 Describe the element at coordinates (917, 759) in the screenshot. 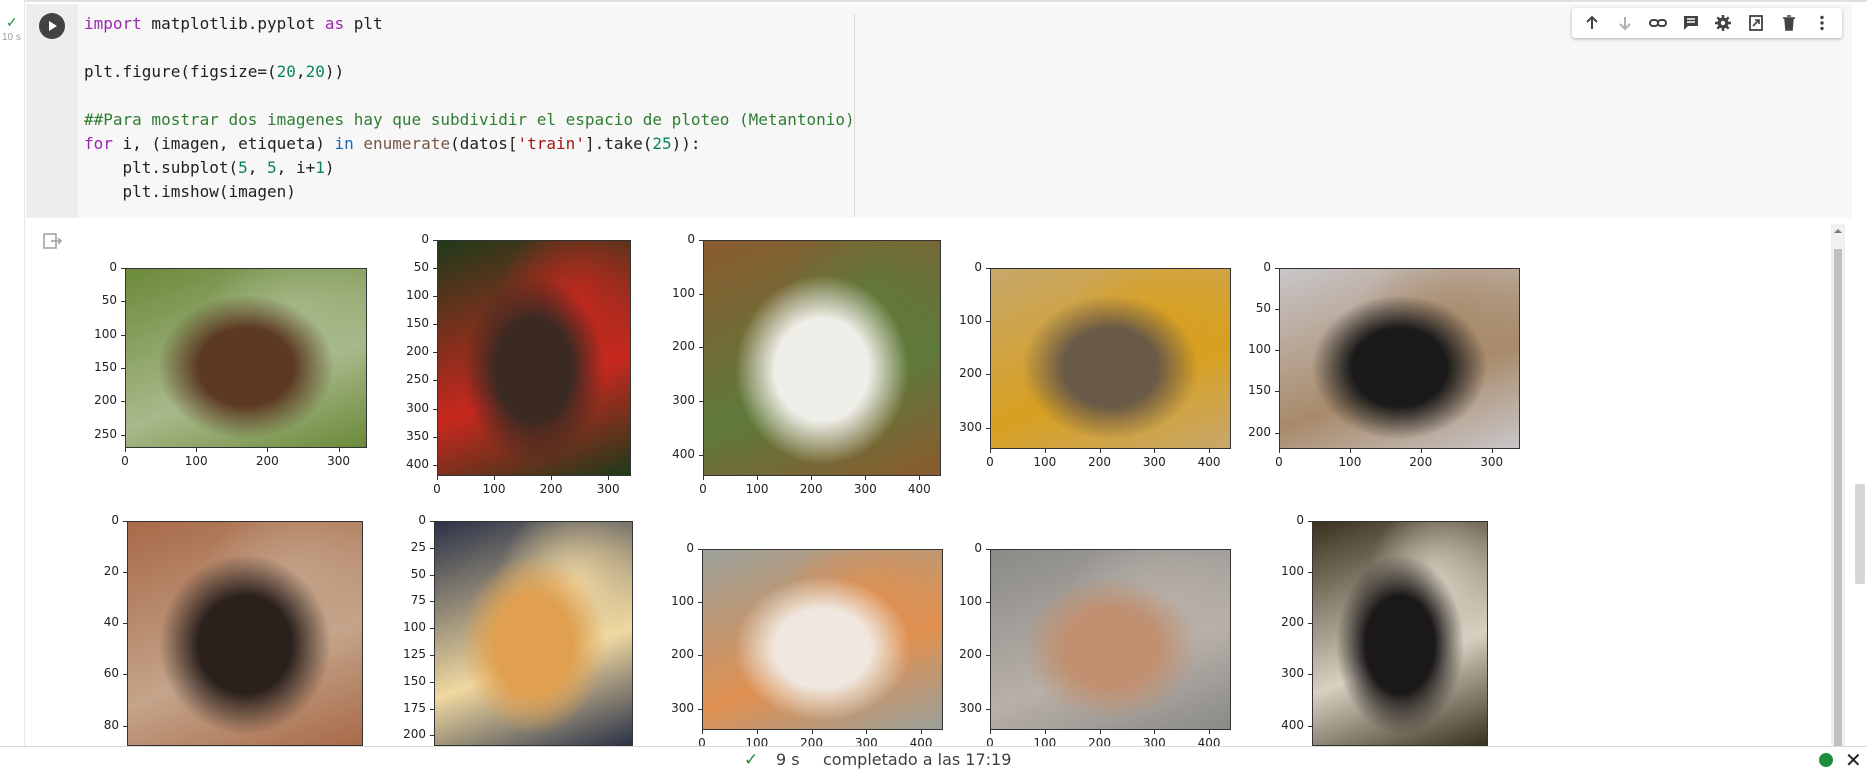

I see `status-text: completado a las 17:19` at that location.